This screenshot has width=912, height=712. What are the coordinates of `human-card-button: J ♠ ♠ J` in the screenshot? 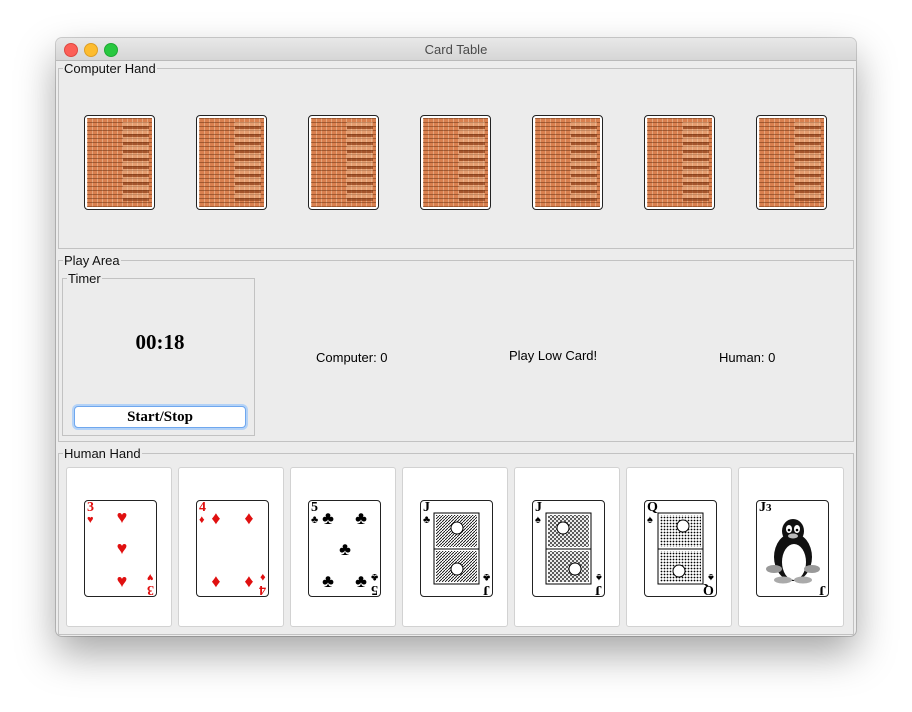 It's located at (567, 547).